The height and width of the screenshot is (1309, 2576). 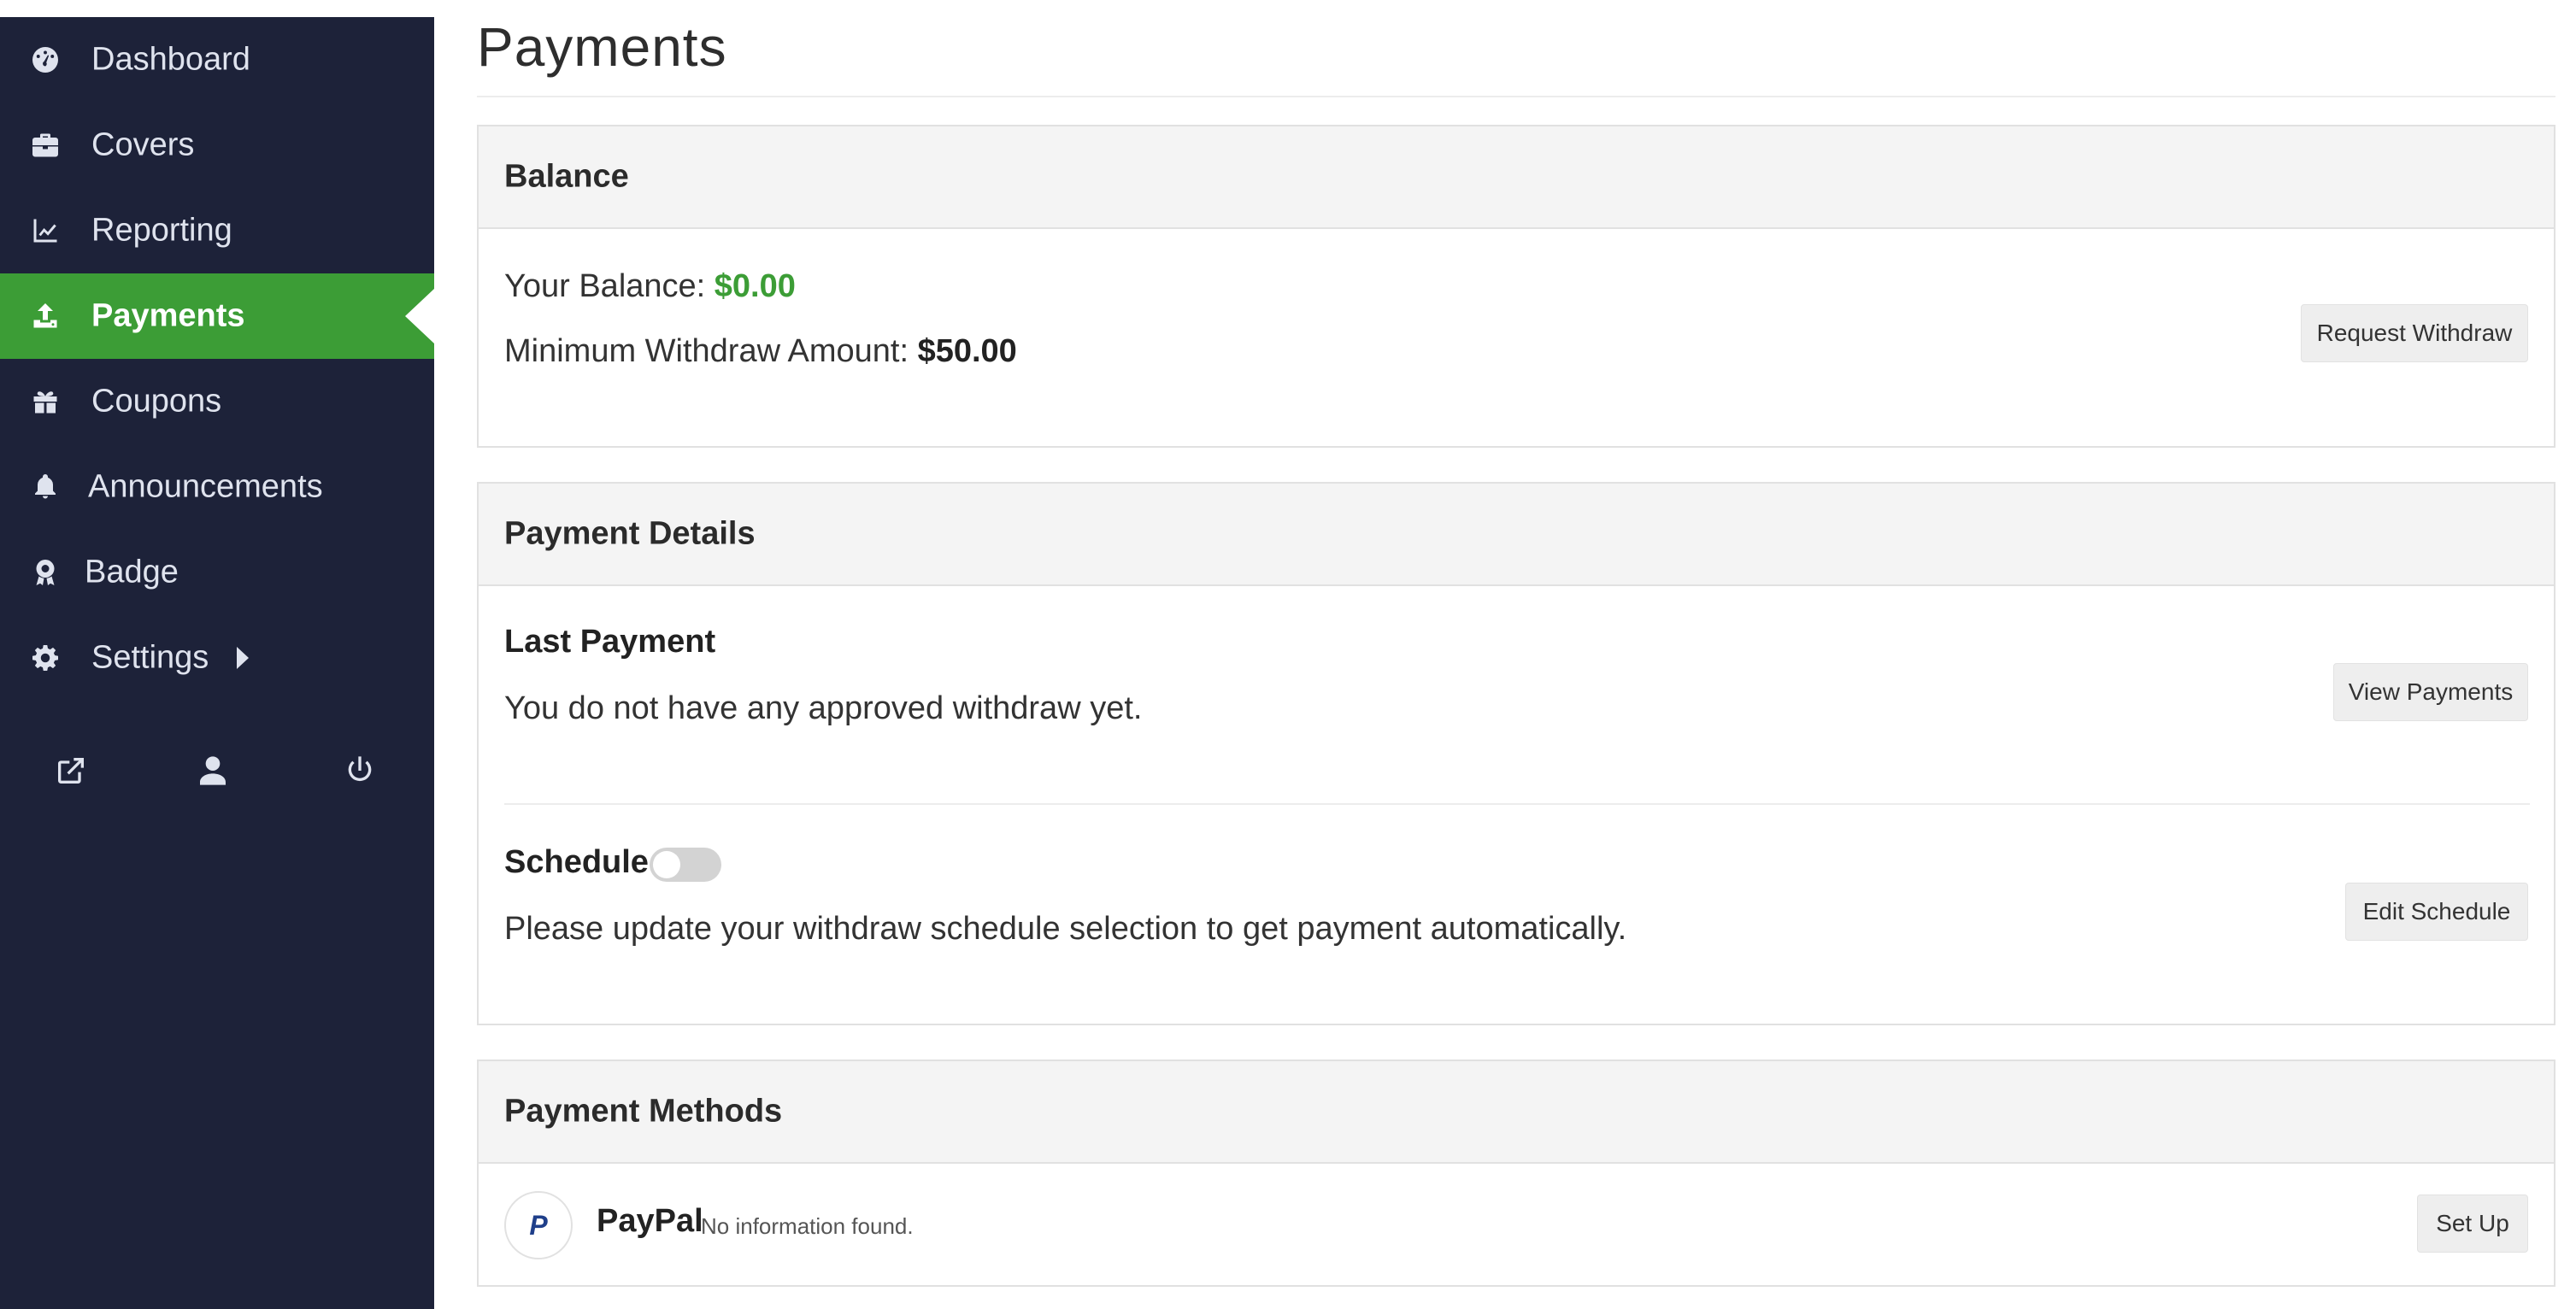 I want to click on active-indicator, so click(x=419, y=316).